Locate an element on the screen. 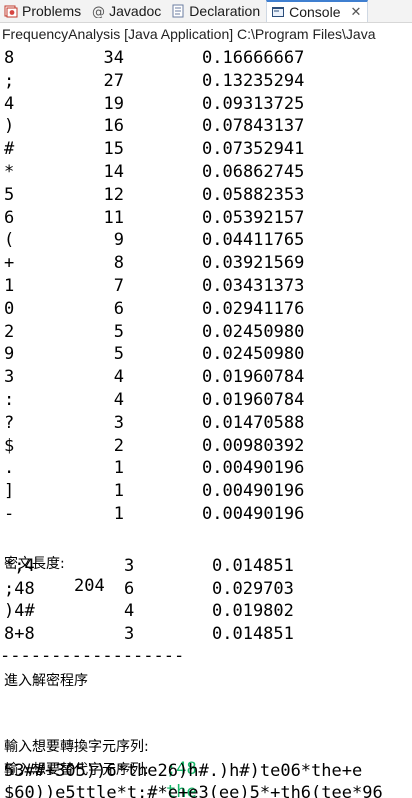  sequence-cell: ;48 is located at coordinates (19, 588).